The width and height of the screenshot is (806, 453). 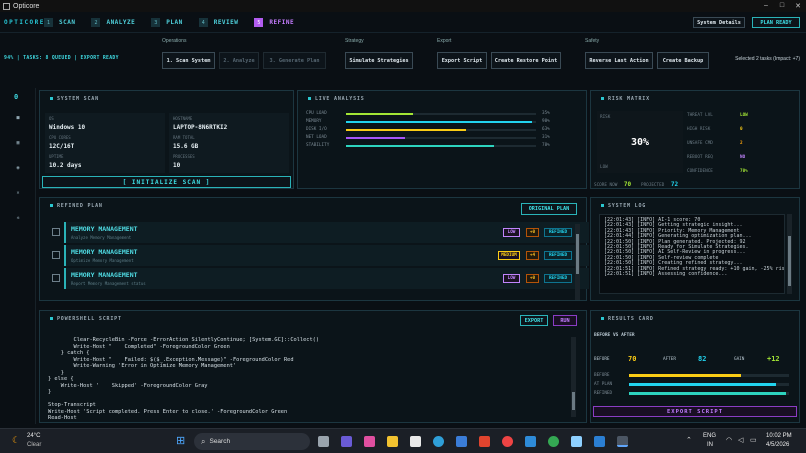 What do you see at coordinates (553, 441) in the screenshot?
I see `chrome-profile-icon` at bounding box center [553, 441].